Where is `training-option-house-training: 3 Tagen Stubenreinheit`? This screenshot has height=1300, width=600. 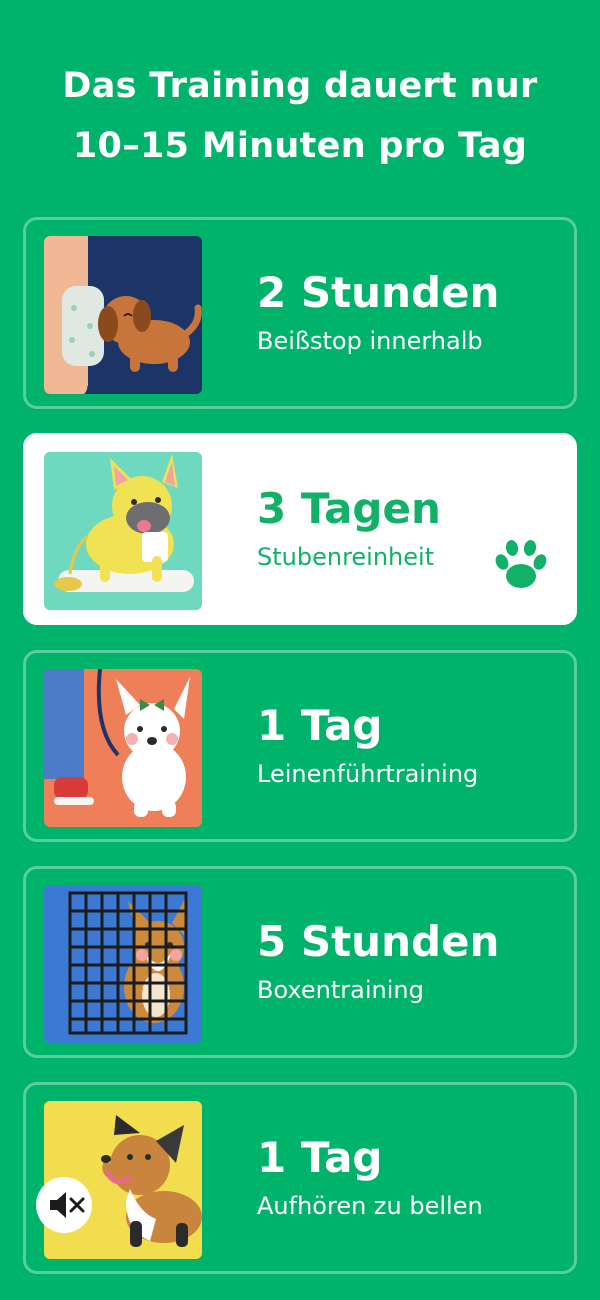
training-option-house-training: 3 Tagen Stubenreinheit is located at coordinates (300, 529).